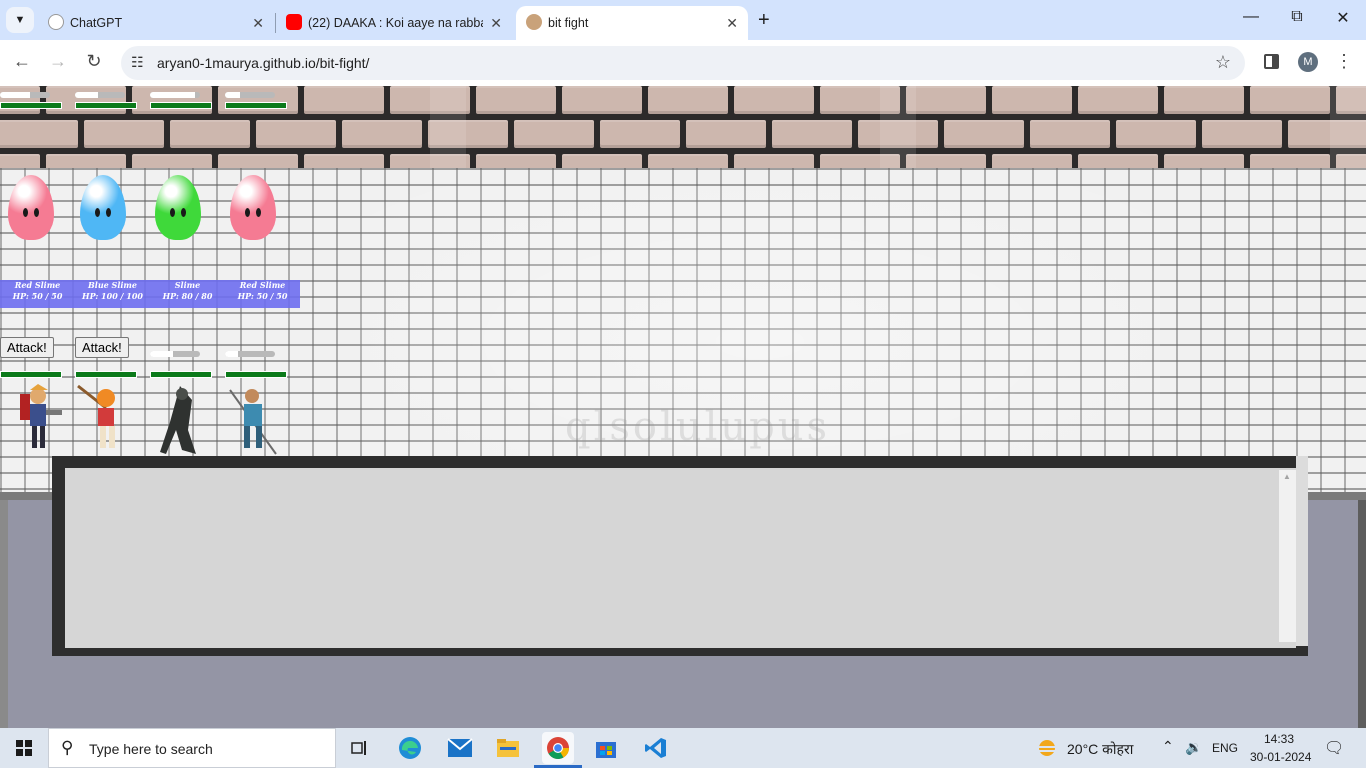 The image size is (1366, 768). I want to click on close-window-icon: ✕, so click(1343, 18).